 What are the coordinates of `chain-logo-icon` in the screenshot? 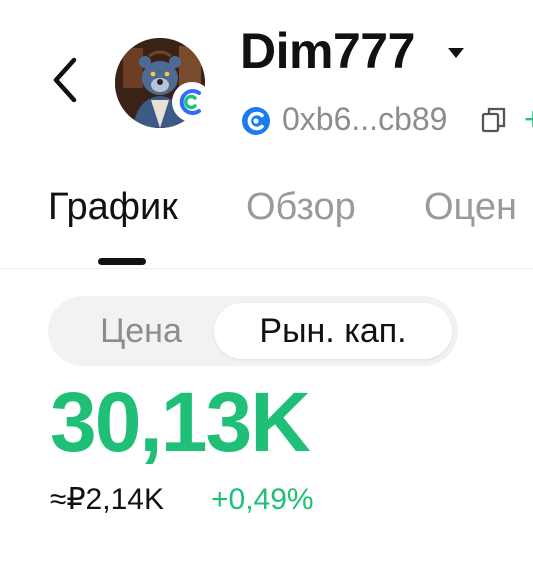 It's located at (256, 121).